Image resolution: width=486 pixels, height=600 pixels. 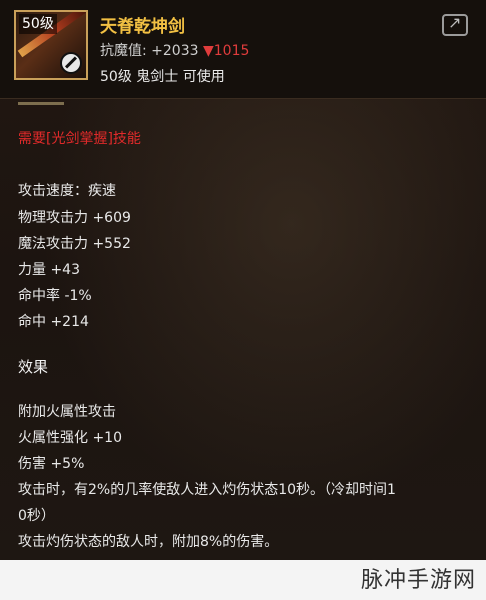 What do you see at coordinates (418, 580) in the screenshot?
I see `watermark: 脉冲手游网` at bounding box center [418, 580].